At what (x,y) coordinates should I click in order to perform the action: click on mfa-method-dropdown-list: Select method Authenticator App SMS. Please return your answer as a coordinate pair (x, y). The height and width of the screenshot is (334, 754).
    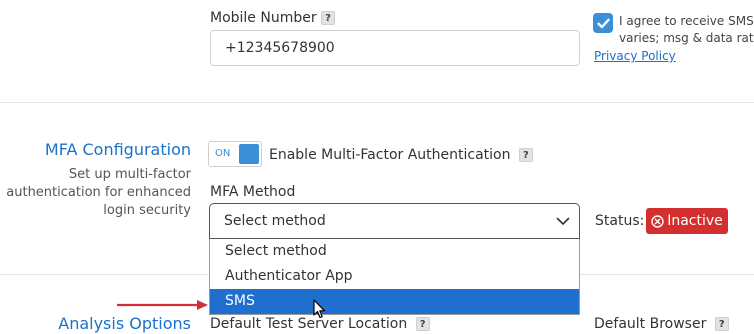
    Looking at the image, I should click on (394, 277).